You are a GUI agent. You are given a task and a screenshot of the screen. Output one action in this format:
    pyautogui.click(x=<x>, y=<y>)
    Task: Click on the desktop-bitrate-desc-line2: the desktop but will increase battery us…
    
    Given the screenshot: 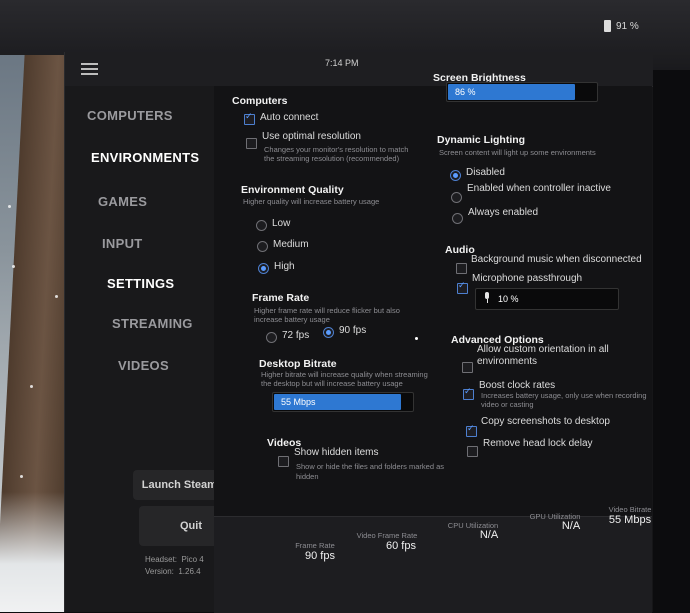 What is the action you would take?
    pyautogui.click(x=332, y=383)
    